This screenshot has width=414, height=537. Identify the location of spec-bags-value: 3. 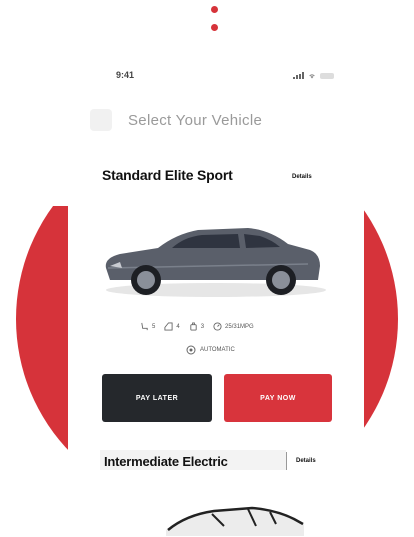
(202, 326).